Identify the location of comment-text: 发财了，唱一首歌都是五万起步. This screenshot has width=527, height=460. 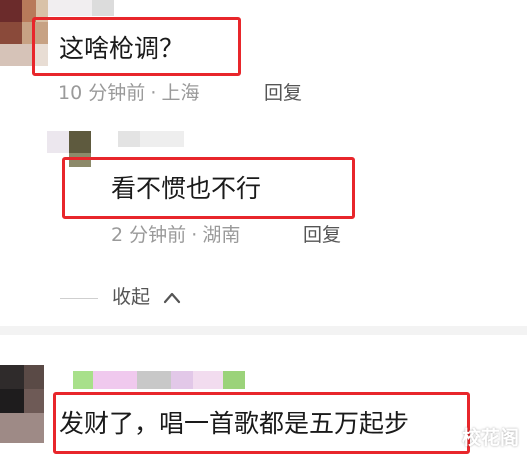
(234, 423).